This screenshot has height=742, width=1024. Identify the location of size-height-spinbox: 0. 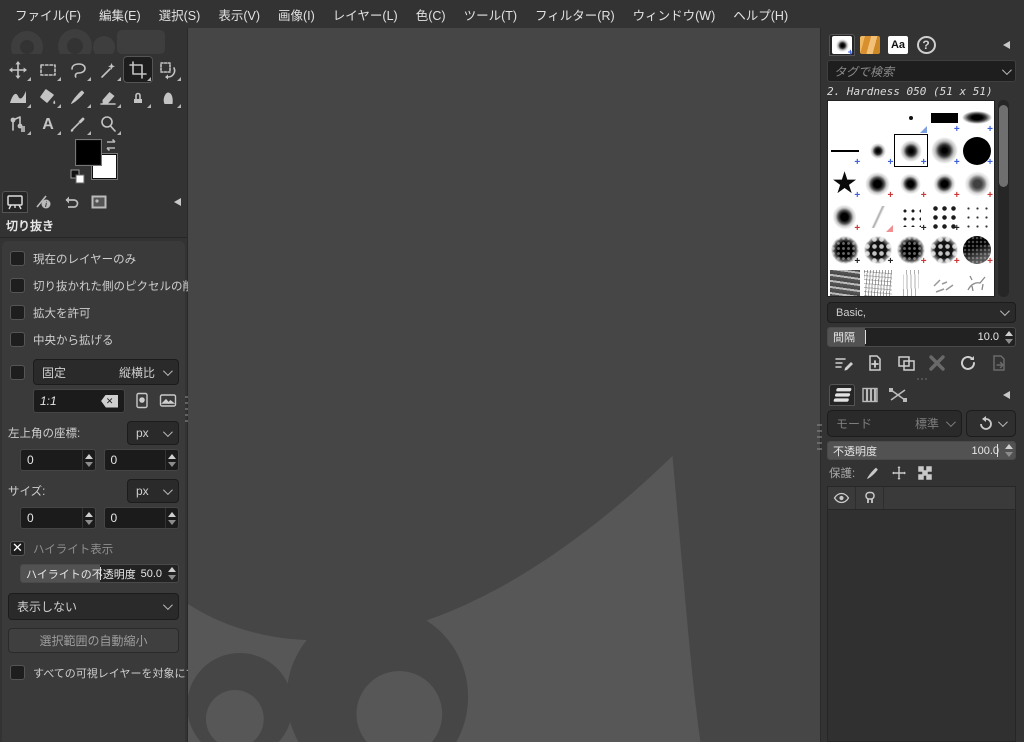
(141, 518).